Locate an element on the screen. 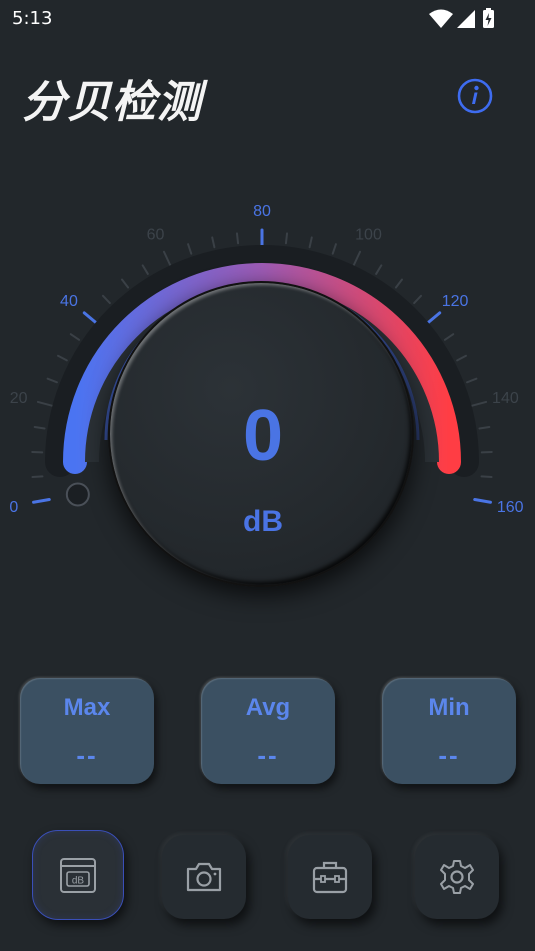 This screenshot has height=951, width=535. gauge-scale-label: 20 is located at coordinates (19, 398).